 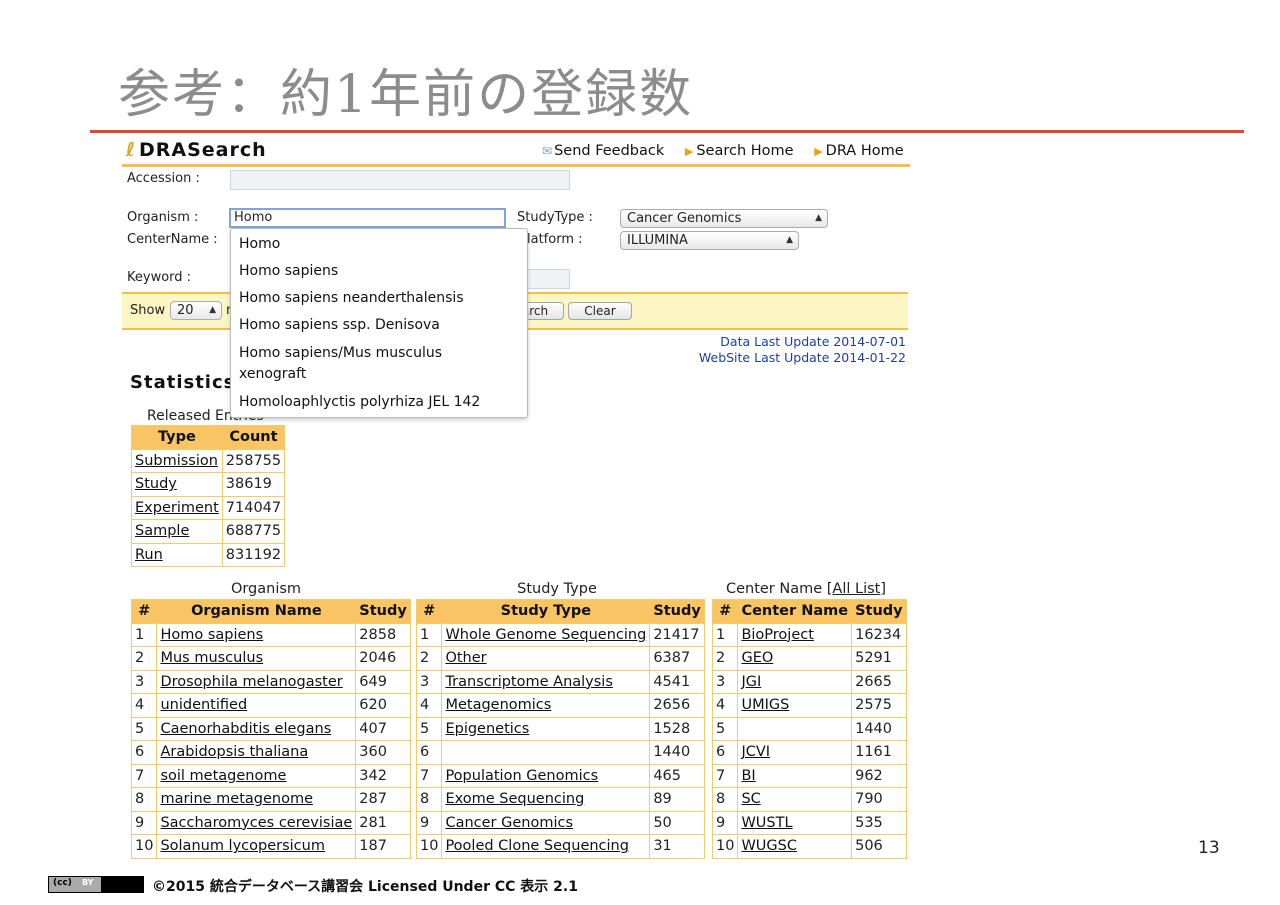 What do you see at coordinates (677, 658) in the screenshot?
I see `studytype-cell: 6387` at bounding box center [677, 658].